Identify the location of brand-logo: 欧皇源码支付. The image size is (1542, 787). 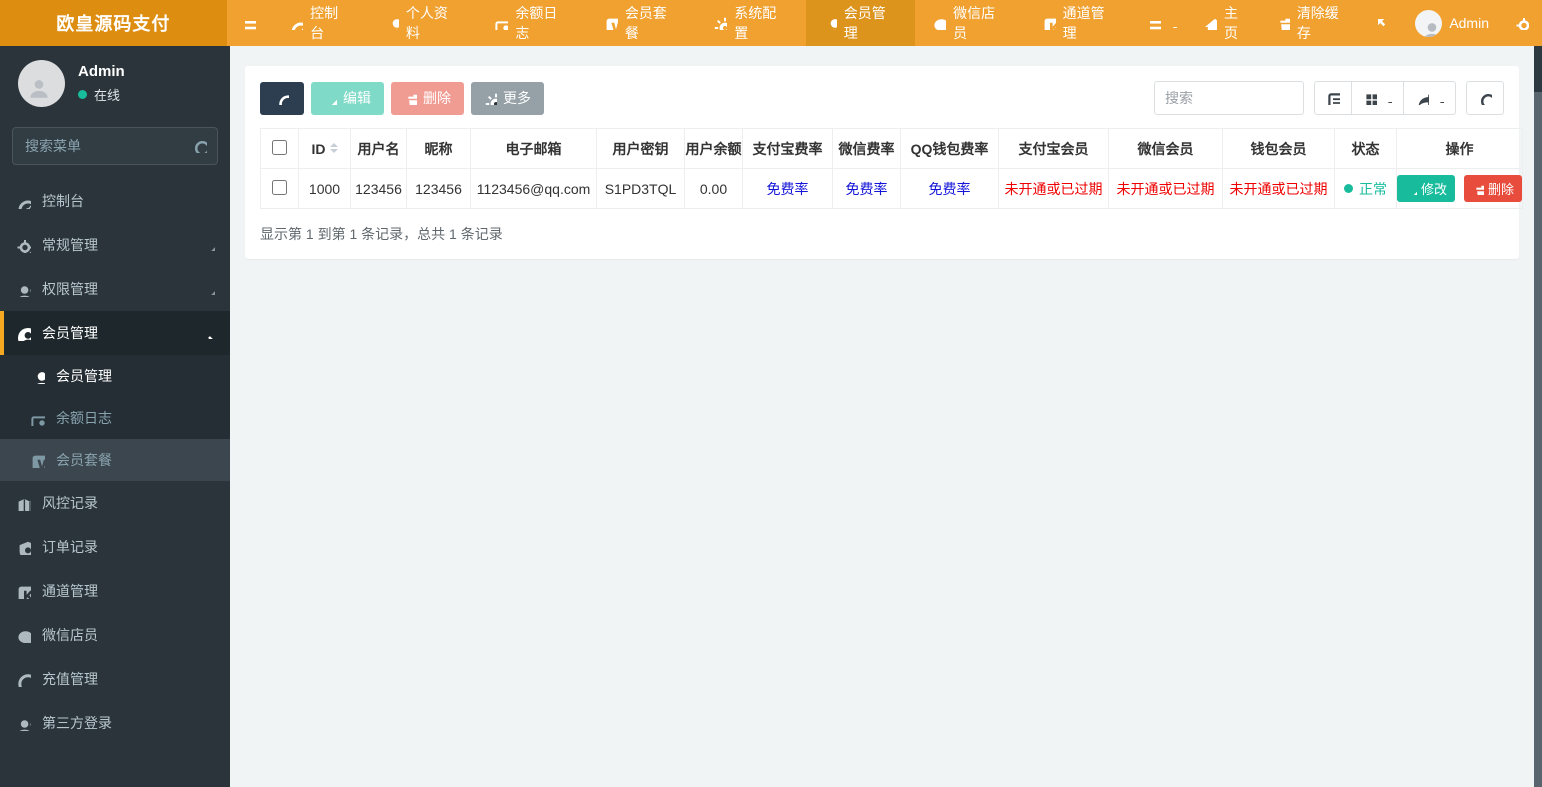
(113, 23).